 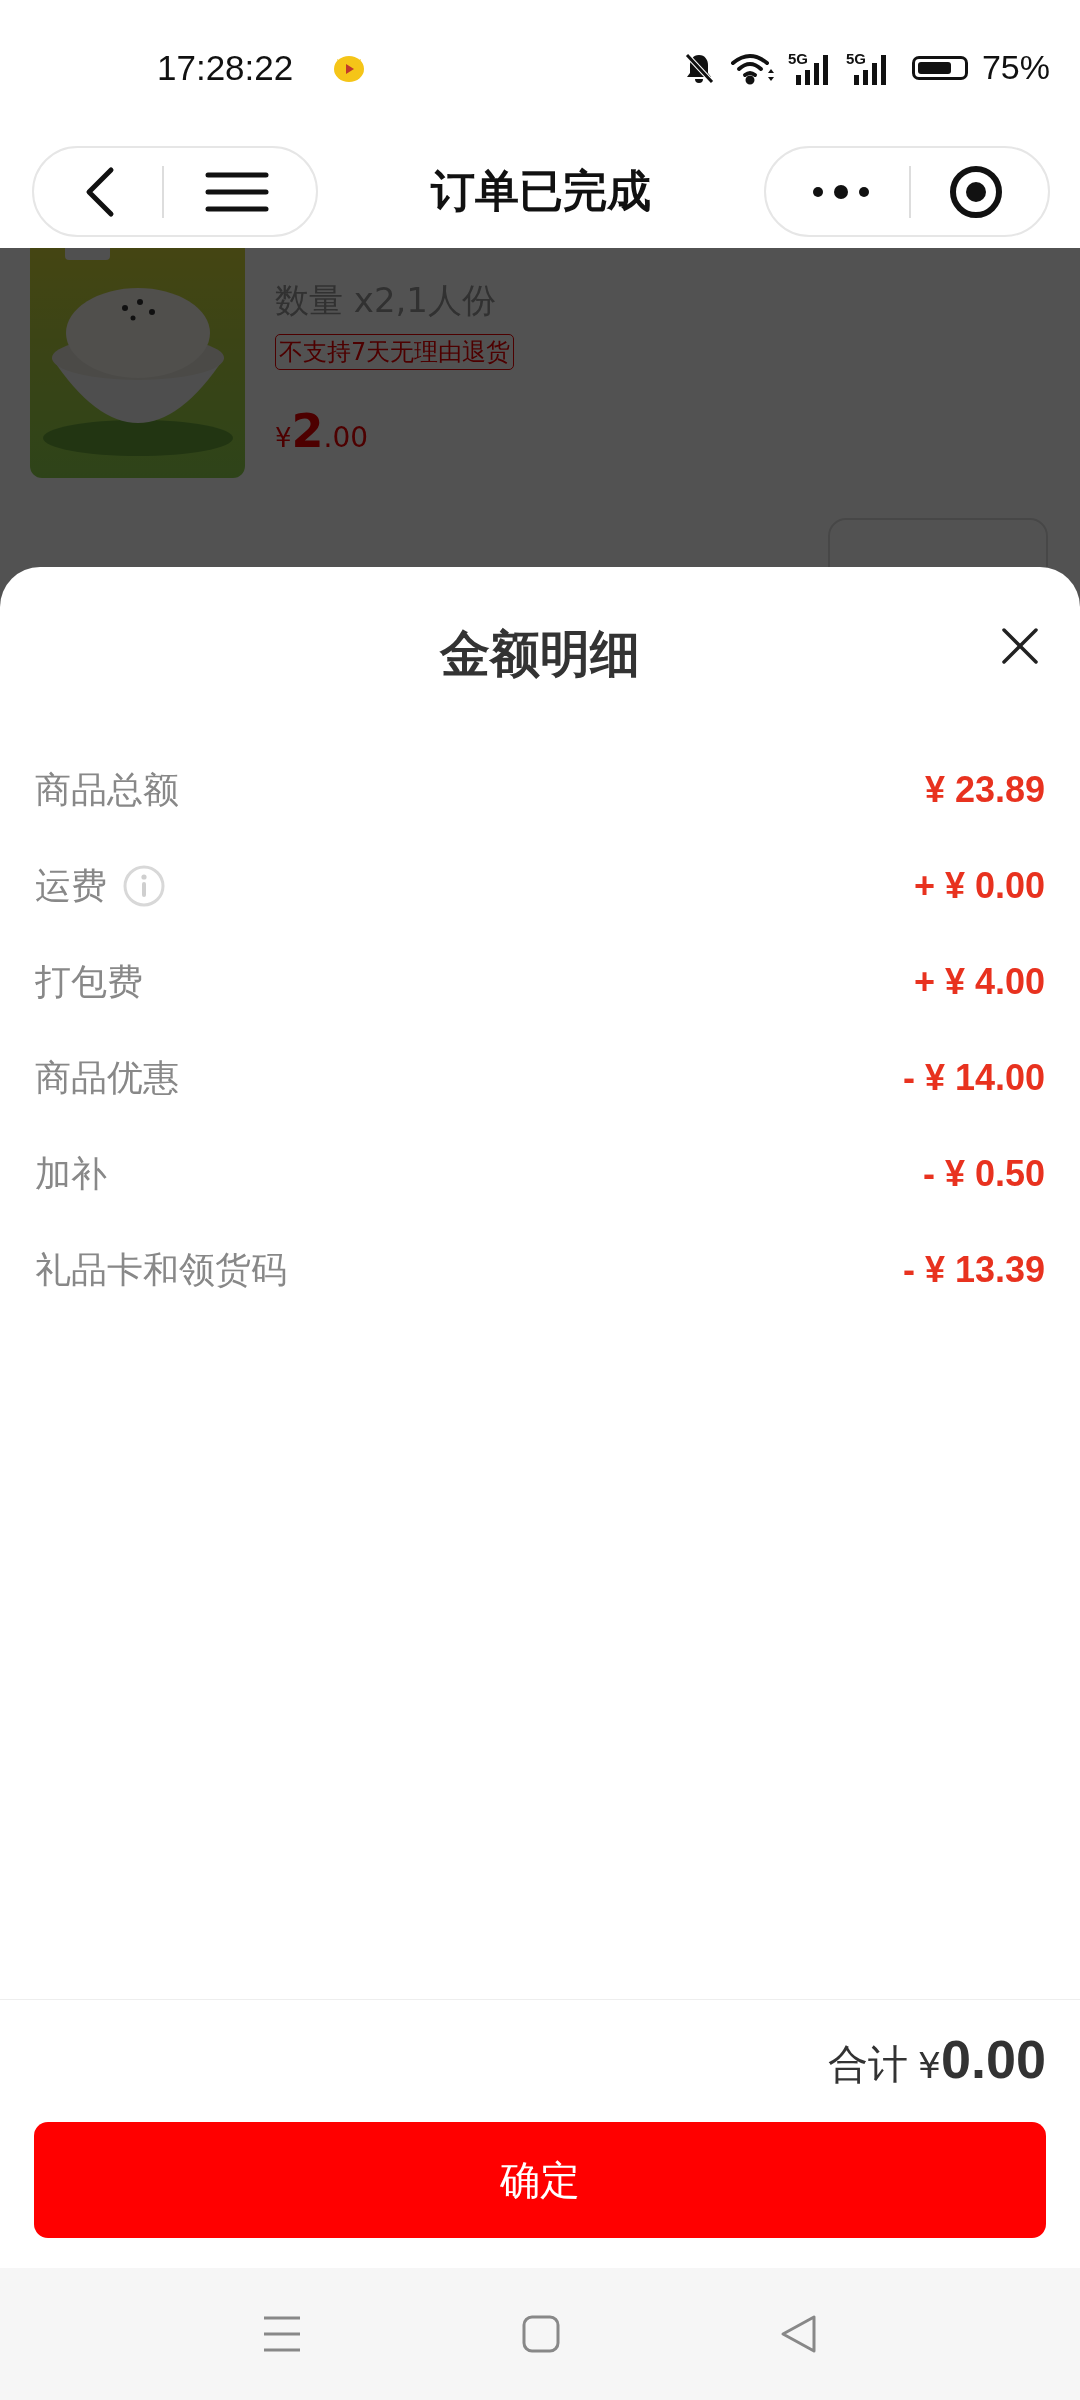 What do you see at coordinates (1015, 67) in the screenshot?
I see `battery-percentage: 75%` at bounding box center [1015, 67].